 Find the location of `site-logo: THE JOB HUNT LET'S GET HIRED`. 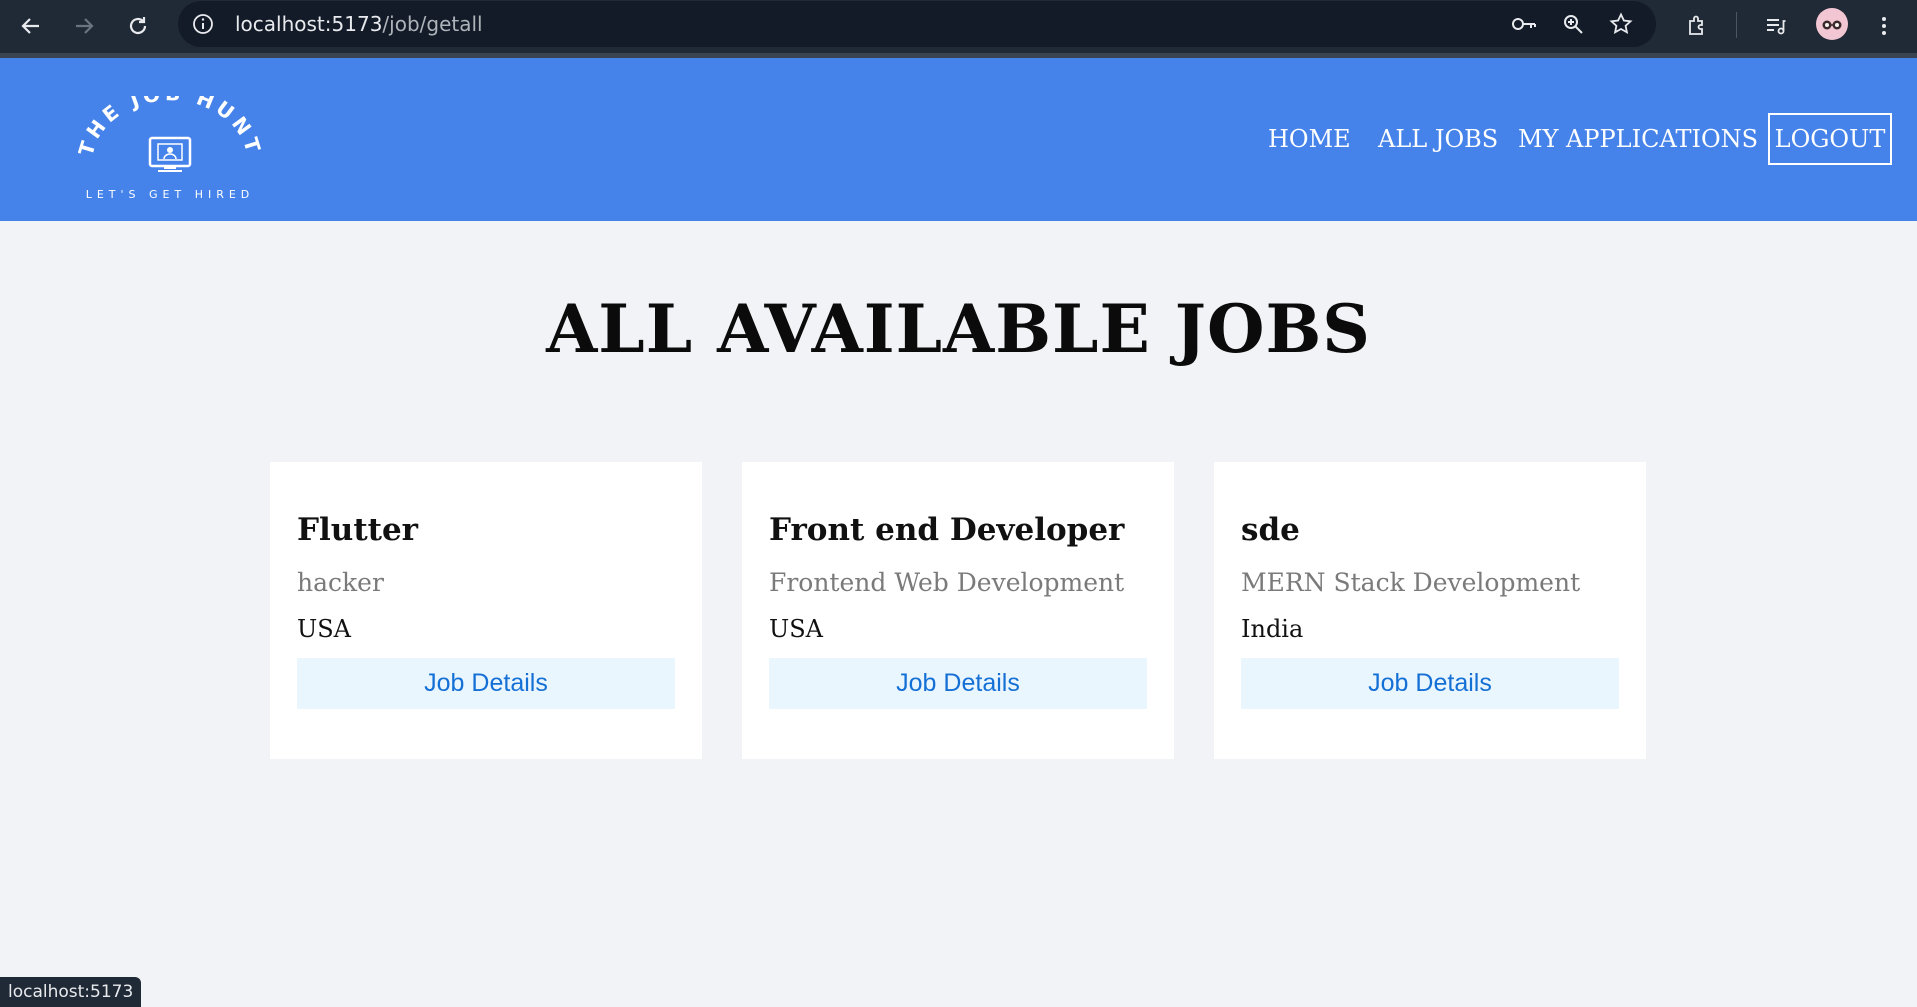

site-logo: THE JOB HUNT LET'S GET HIRED is located at coordinates (168, 143).